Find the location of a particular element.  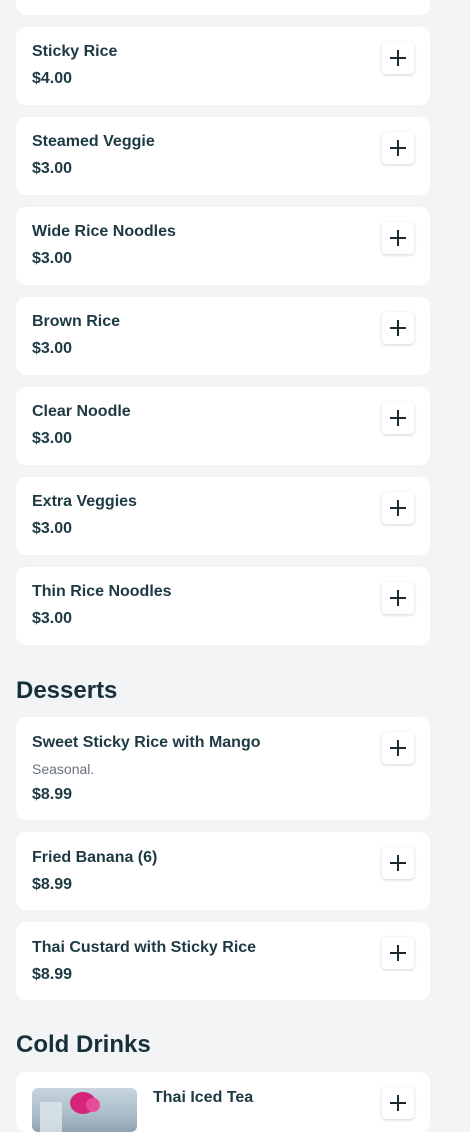

item-name: Clear Noodle is located at coordinates (81, 411).